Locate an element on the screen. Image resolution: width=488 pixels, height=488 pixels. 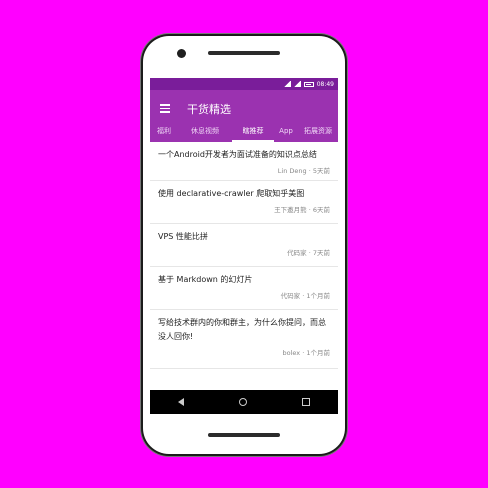
status-bar: 08:49 is located at coordinates (244, 84).